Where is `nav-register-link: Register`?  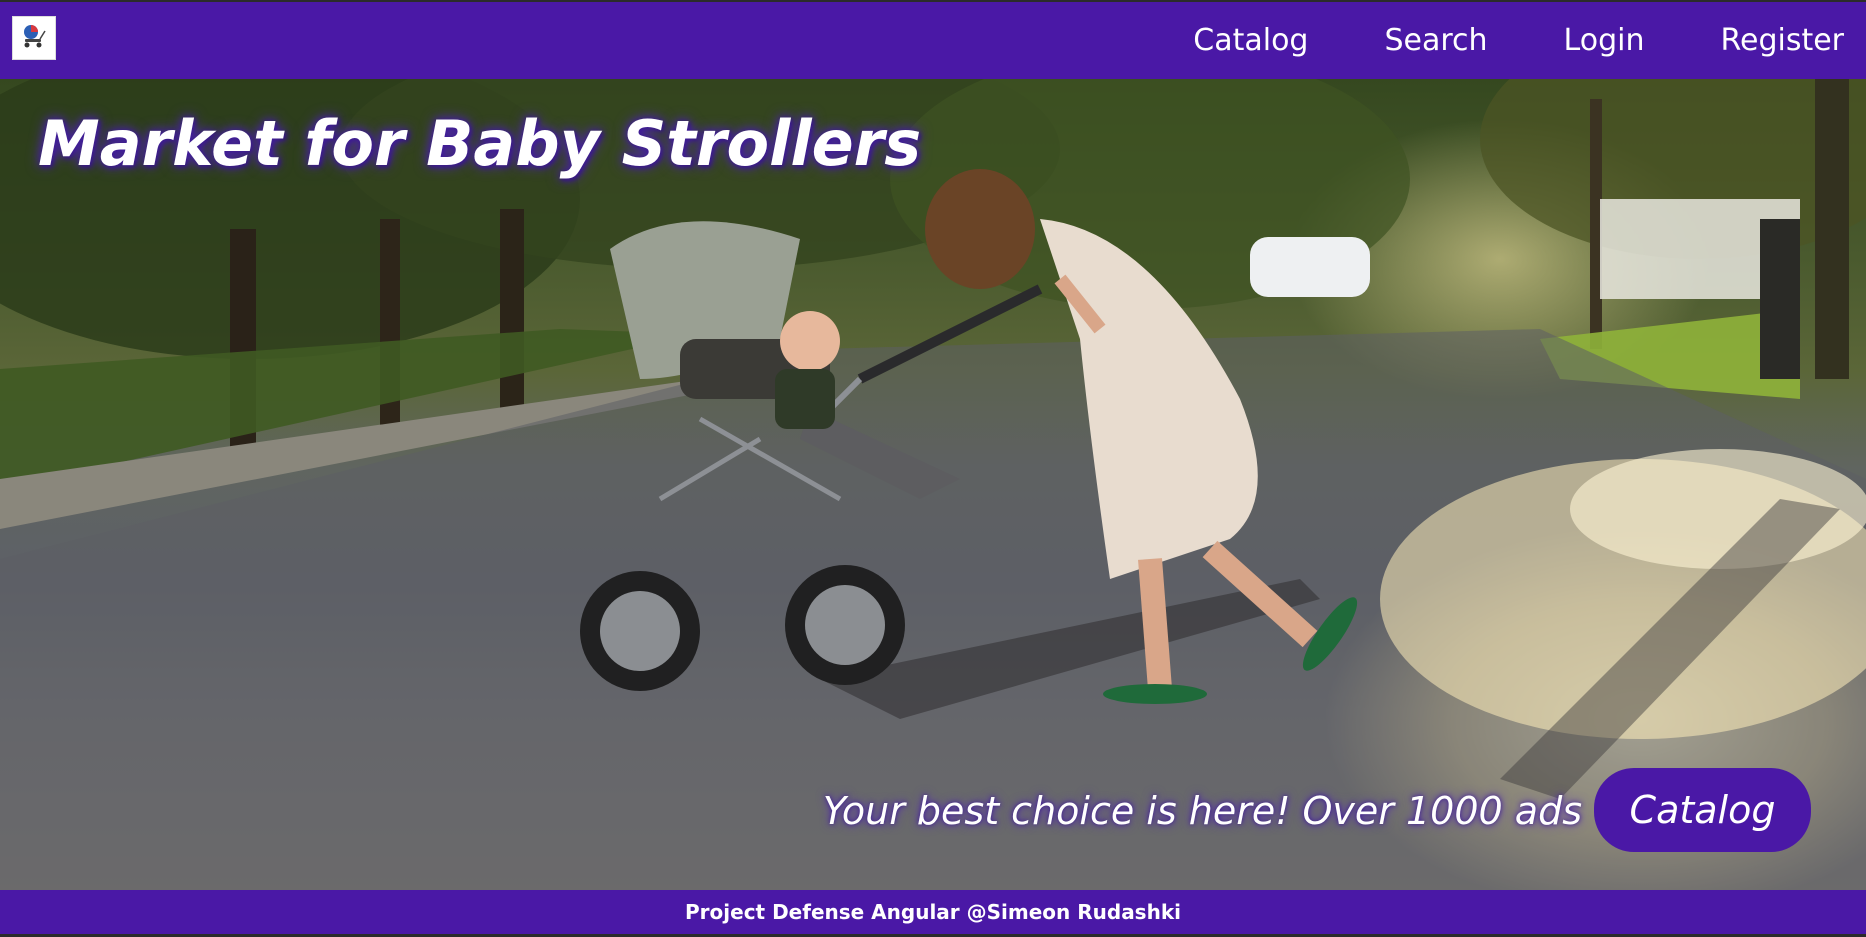 nav-register-link: Register is located at coordinates (1782, 40).